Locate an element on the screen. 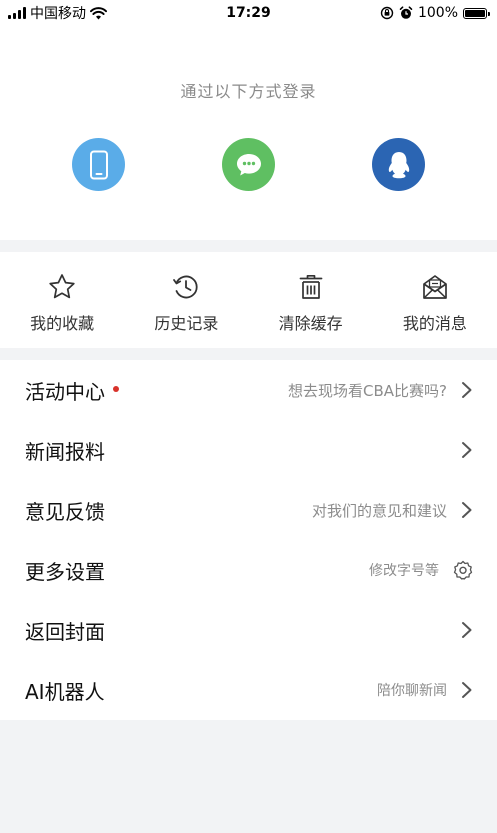 The height and width of the screenshot is (833, 497). carrier-name: 中国移动 is located at coordinates (58, 14).